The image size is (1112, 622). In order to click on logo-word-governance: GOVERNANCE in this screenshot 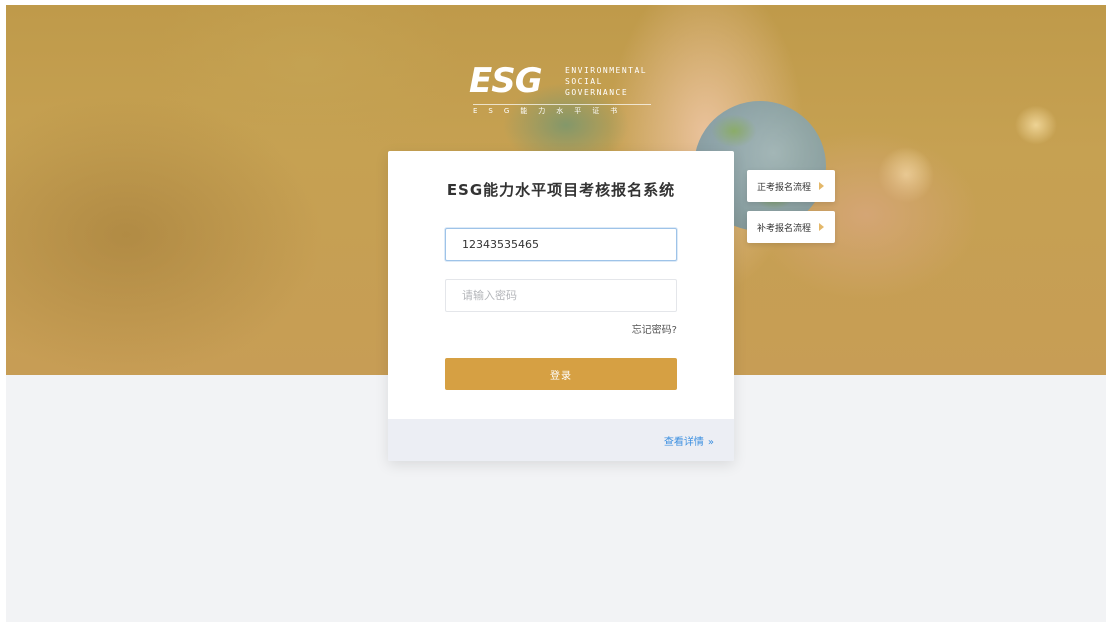, I will do `click(597, 92)`.